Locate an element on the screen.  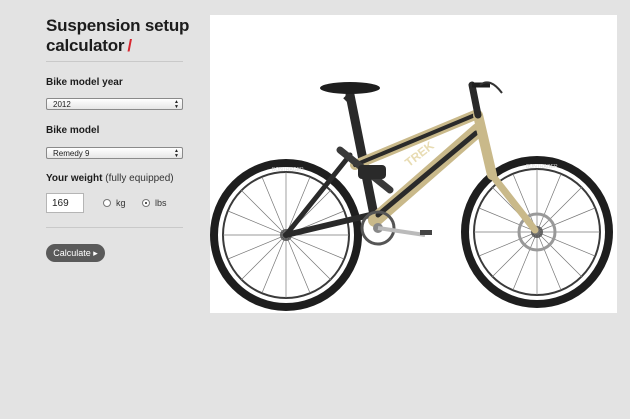
unit-lbs-option: lbs is located at coordinates (154, 203).